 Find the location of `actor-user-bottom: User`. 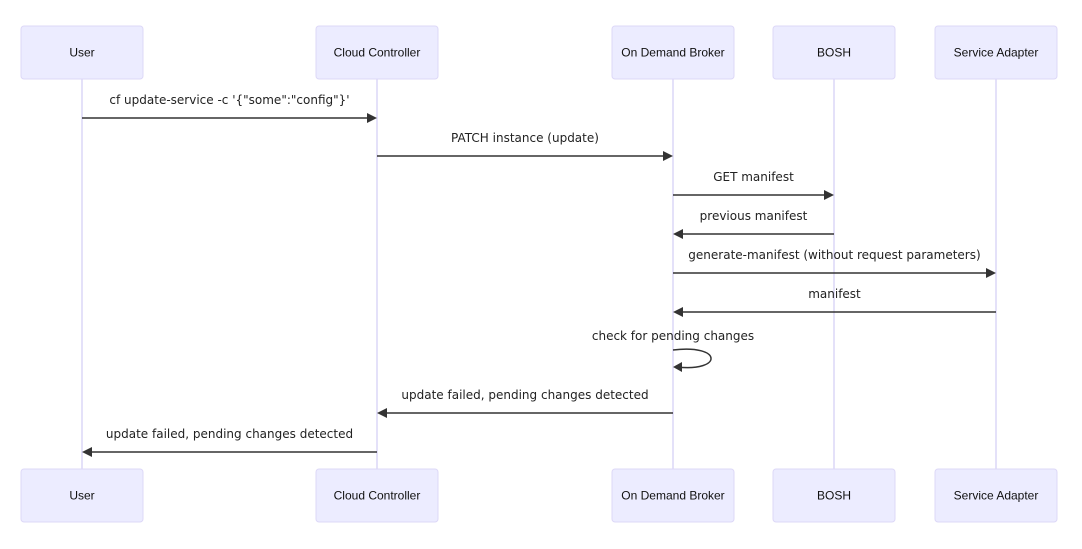

actor-user-bottom: User is located at coordinates (82, 495).